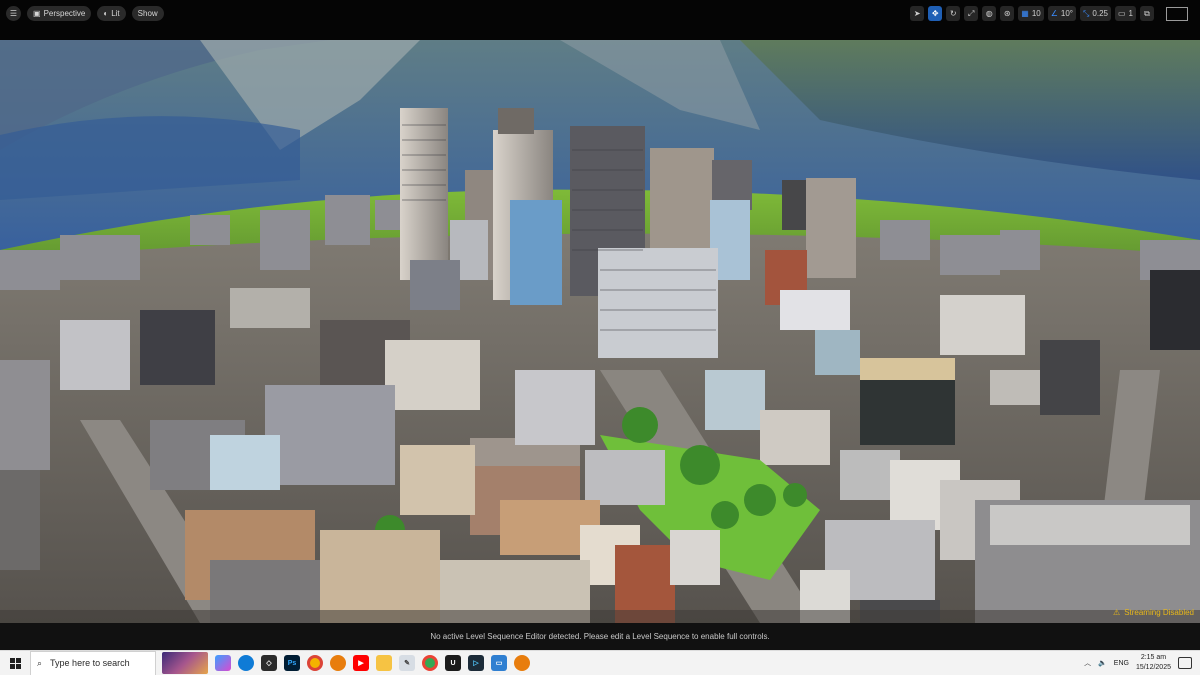  I want to click on search-icon: ⌕, so click(40, 662).